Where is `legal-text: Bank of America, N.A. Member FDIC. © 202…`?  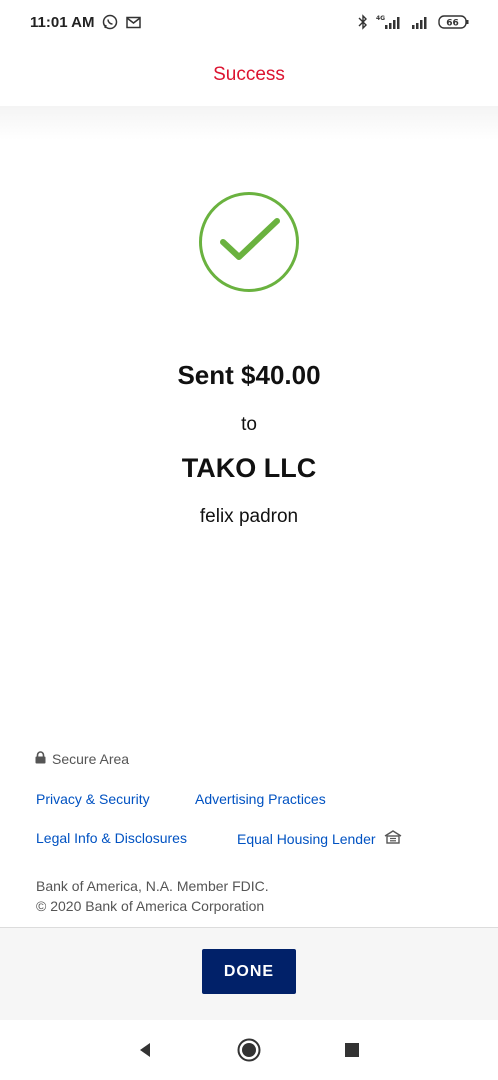 legal-text: Bank of America, N.A. Member FDIC. © 202… is located at coordinates (152, 896).